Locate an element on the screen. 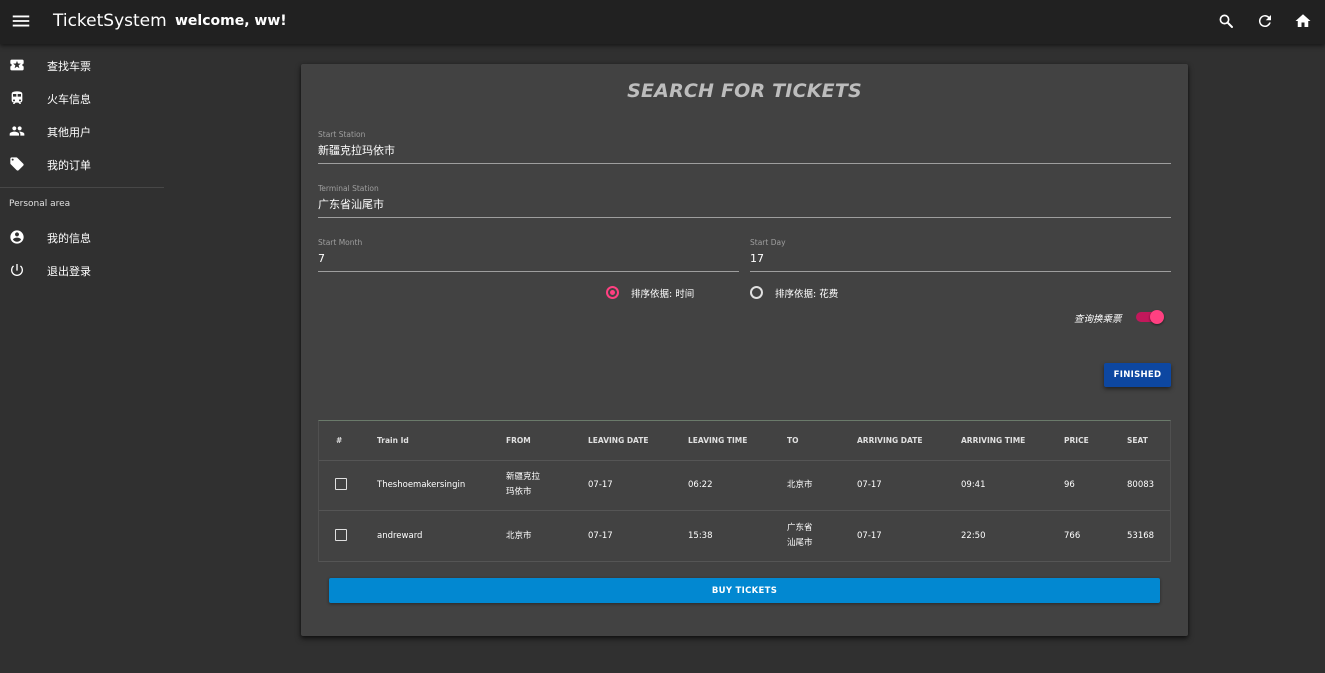 The width and height of the screenshot is (1325, 673). col-header-seat: SEAT is located at coordinates (1137, 440).